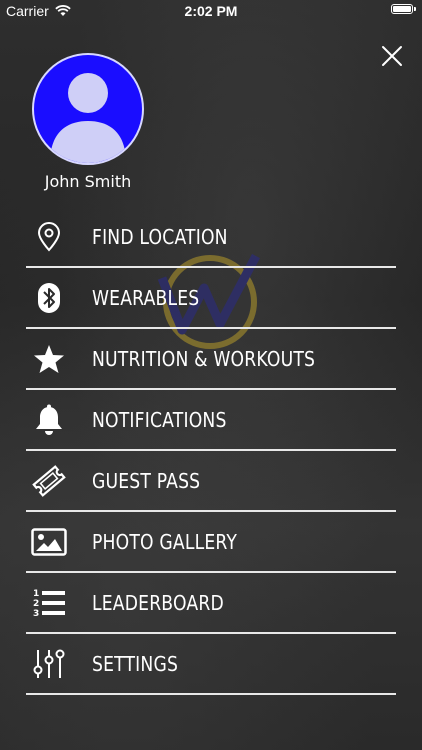 The height and width of the screenshot is (750, 422). Describe the element at coordinates (135, 663) in the screenshot. I see `menu-item-label: SETTINGS` at that location.